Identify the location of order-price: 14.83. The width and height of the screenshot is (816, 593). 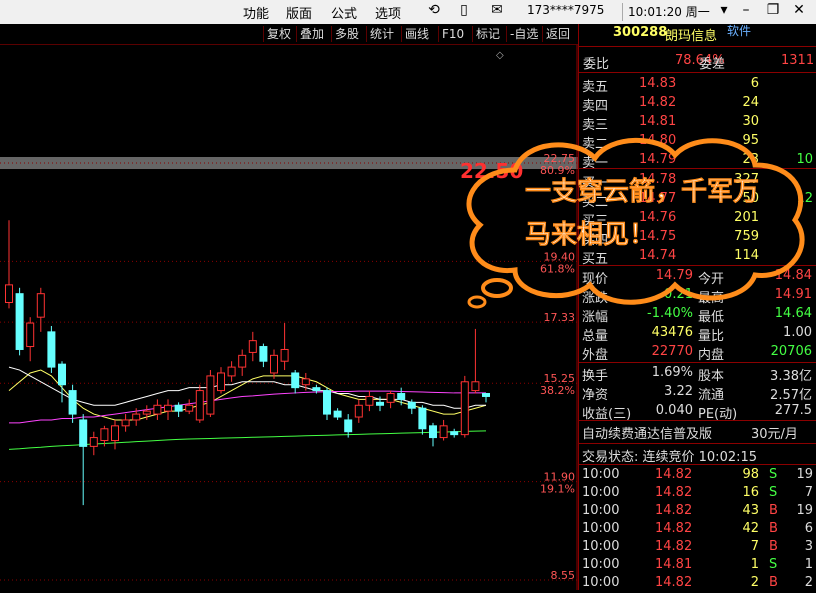
(658, 83).